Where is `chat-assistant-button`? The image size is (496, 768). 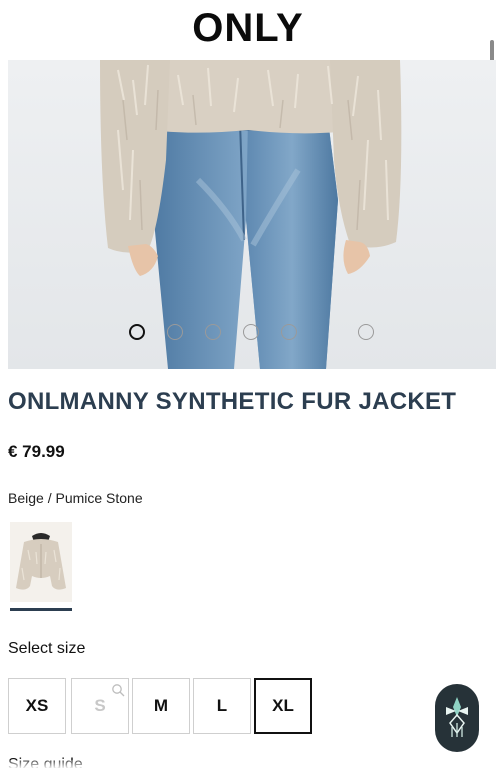
chat-assistant-button is located at coordinates (457, 718).